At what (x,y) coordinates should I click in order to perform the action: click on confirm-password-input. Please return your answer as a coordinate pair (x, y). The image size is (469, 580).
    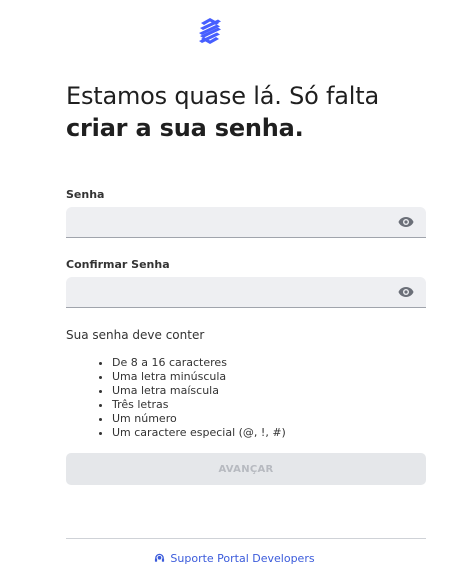
    Looking at the image, I should click on (236, 292).